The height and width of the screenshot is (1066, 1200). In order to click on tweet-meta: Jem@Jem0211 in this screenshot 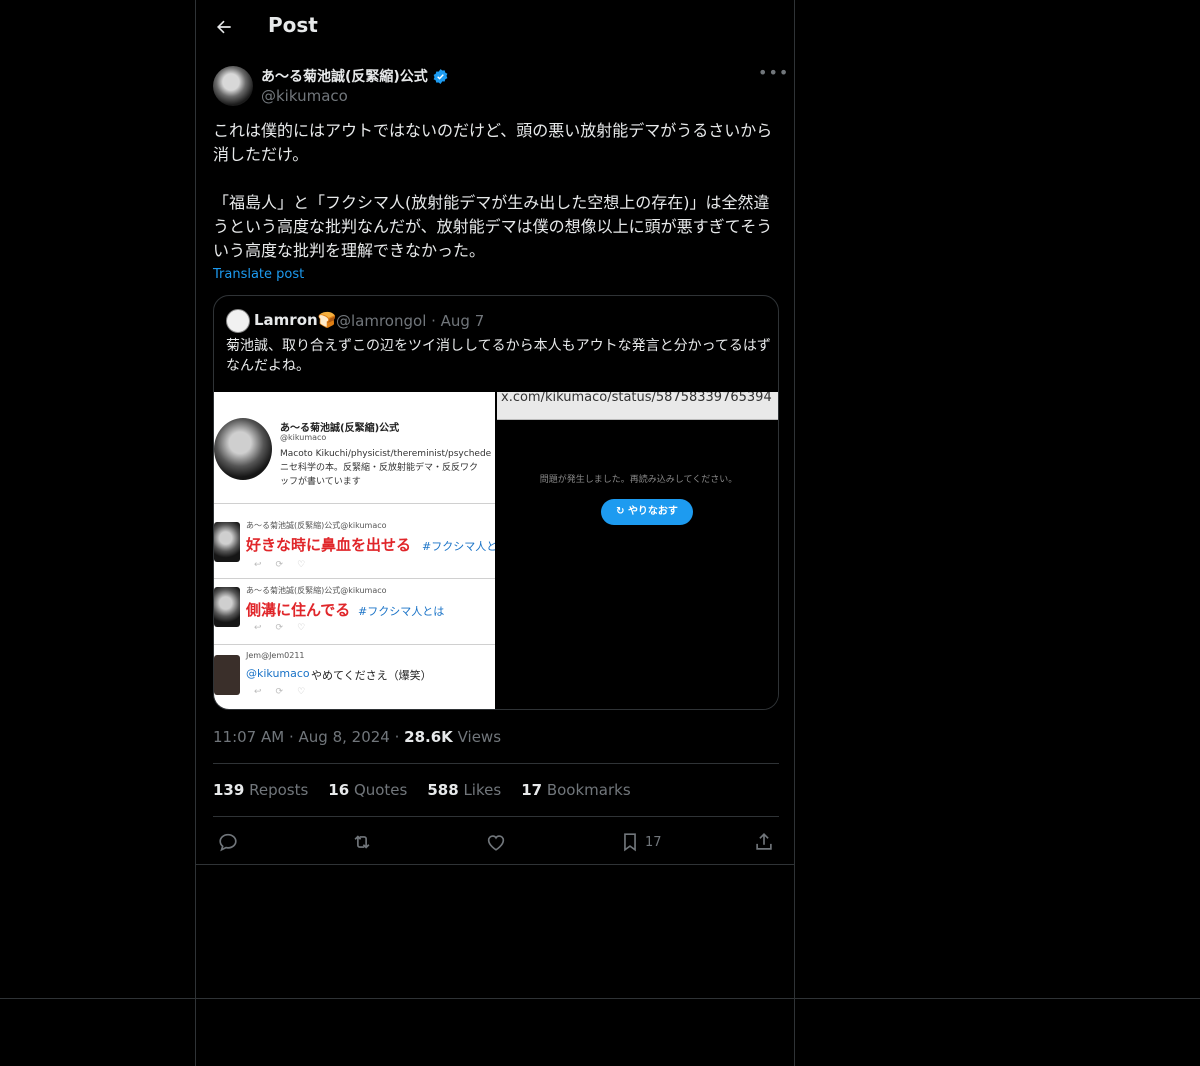, I will do `click(275, 655)`.